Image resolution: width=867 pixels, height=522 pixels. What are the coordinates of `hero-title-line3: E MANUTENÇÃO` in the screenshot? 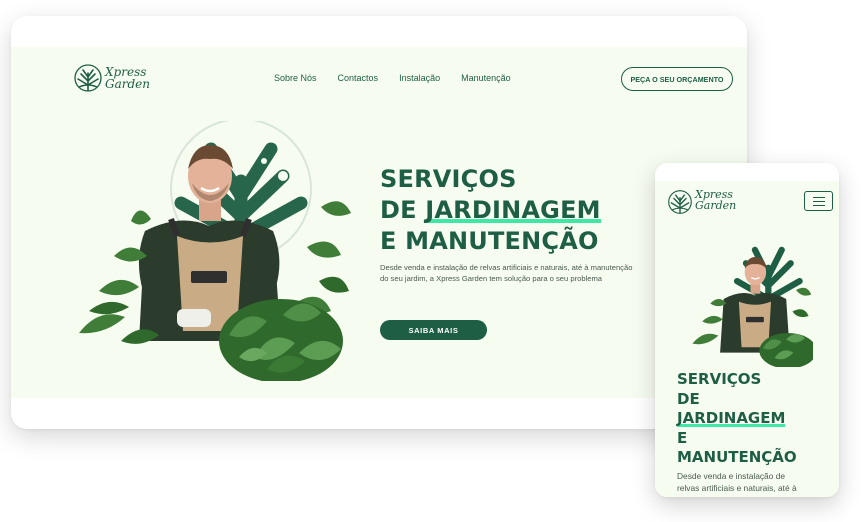 It's located at (489, 241).